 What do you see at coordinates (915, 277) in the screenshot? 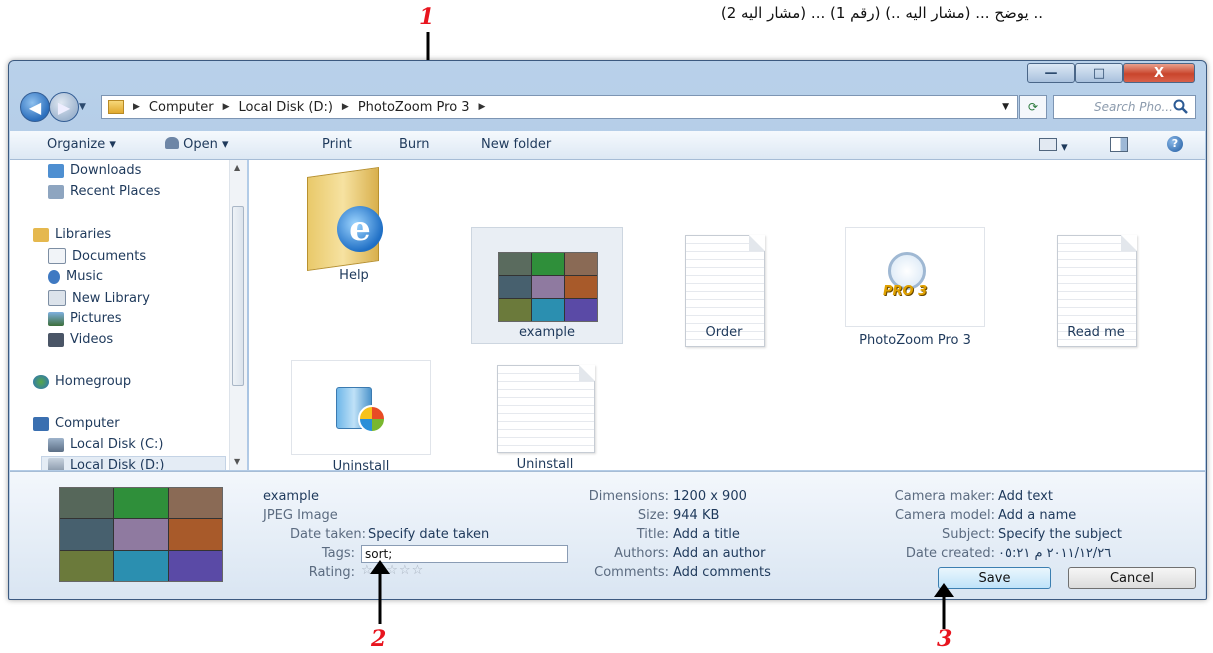
I see `photozoom-tile: PRO 3` at bounding box center [915, 277].